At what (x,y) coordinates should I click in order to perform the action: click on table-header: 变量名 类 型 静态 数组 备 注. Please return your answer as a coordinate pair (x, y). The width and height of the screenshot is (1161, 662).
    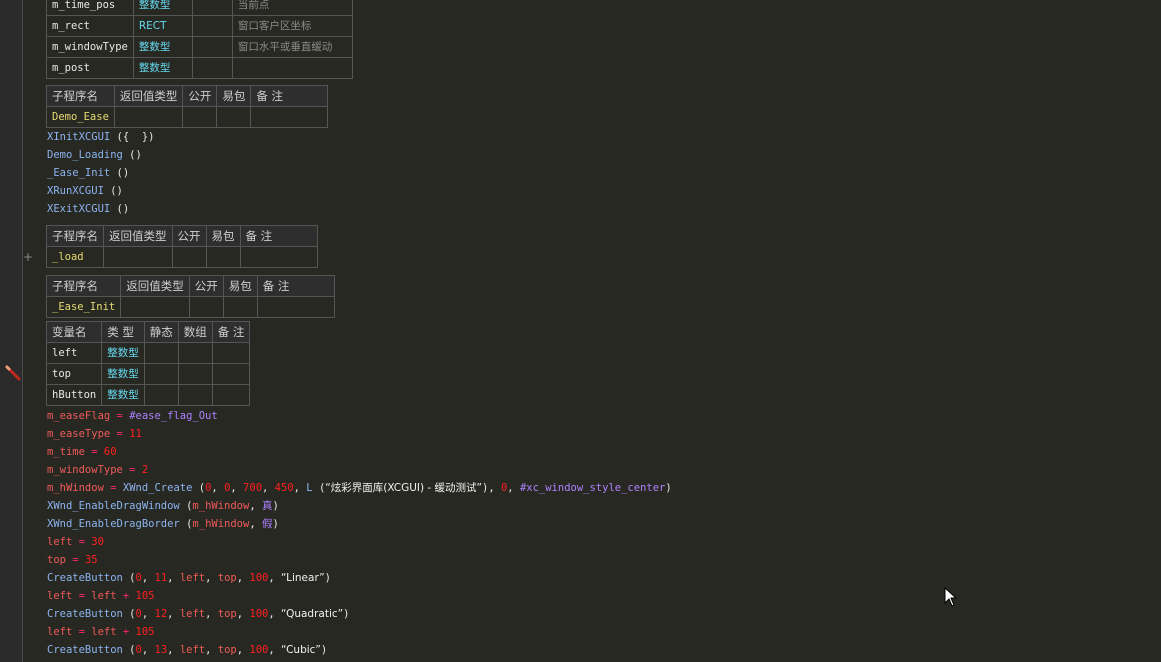
    Looking at the image, I should click on (148, 332).